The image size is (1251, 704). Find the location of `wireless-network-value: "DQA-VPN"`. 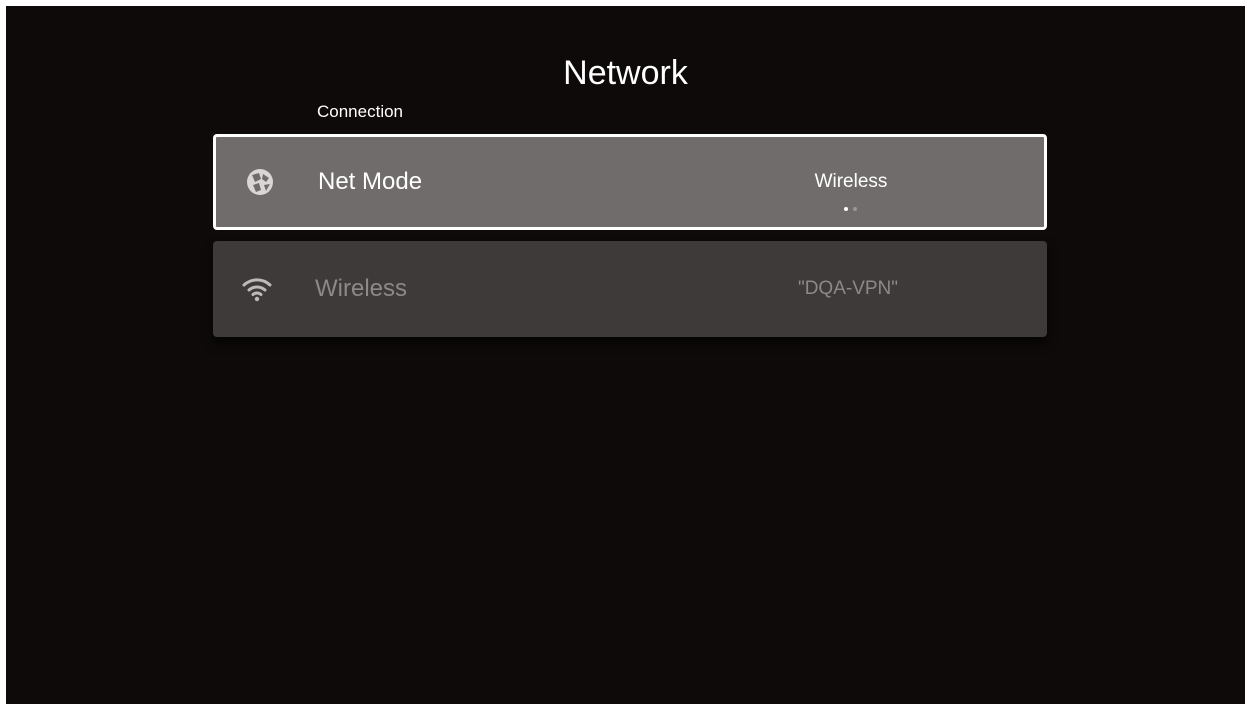

wireless-network-value: "DQA-VPN" is located at coordinates (848, 288).